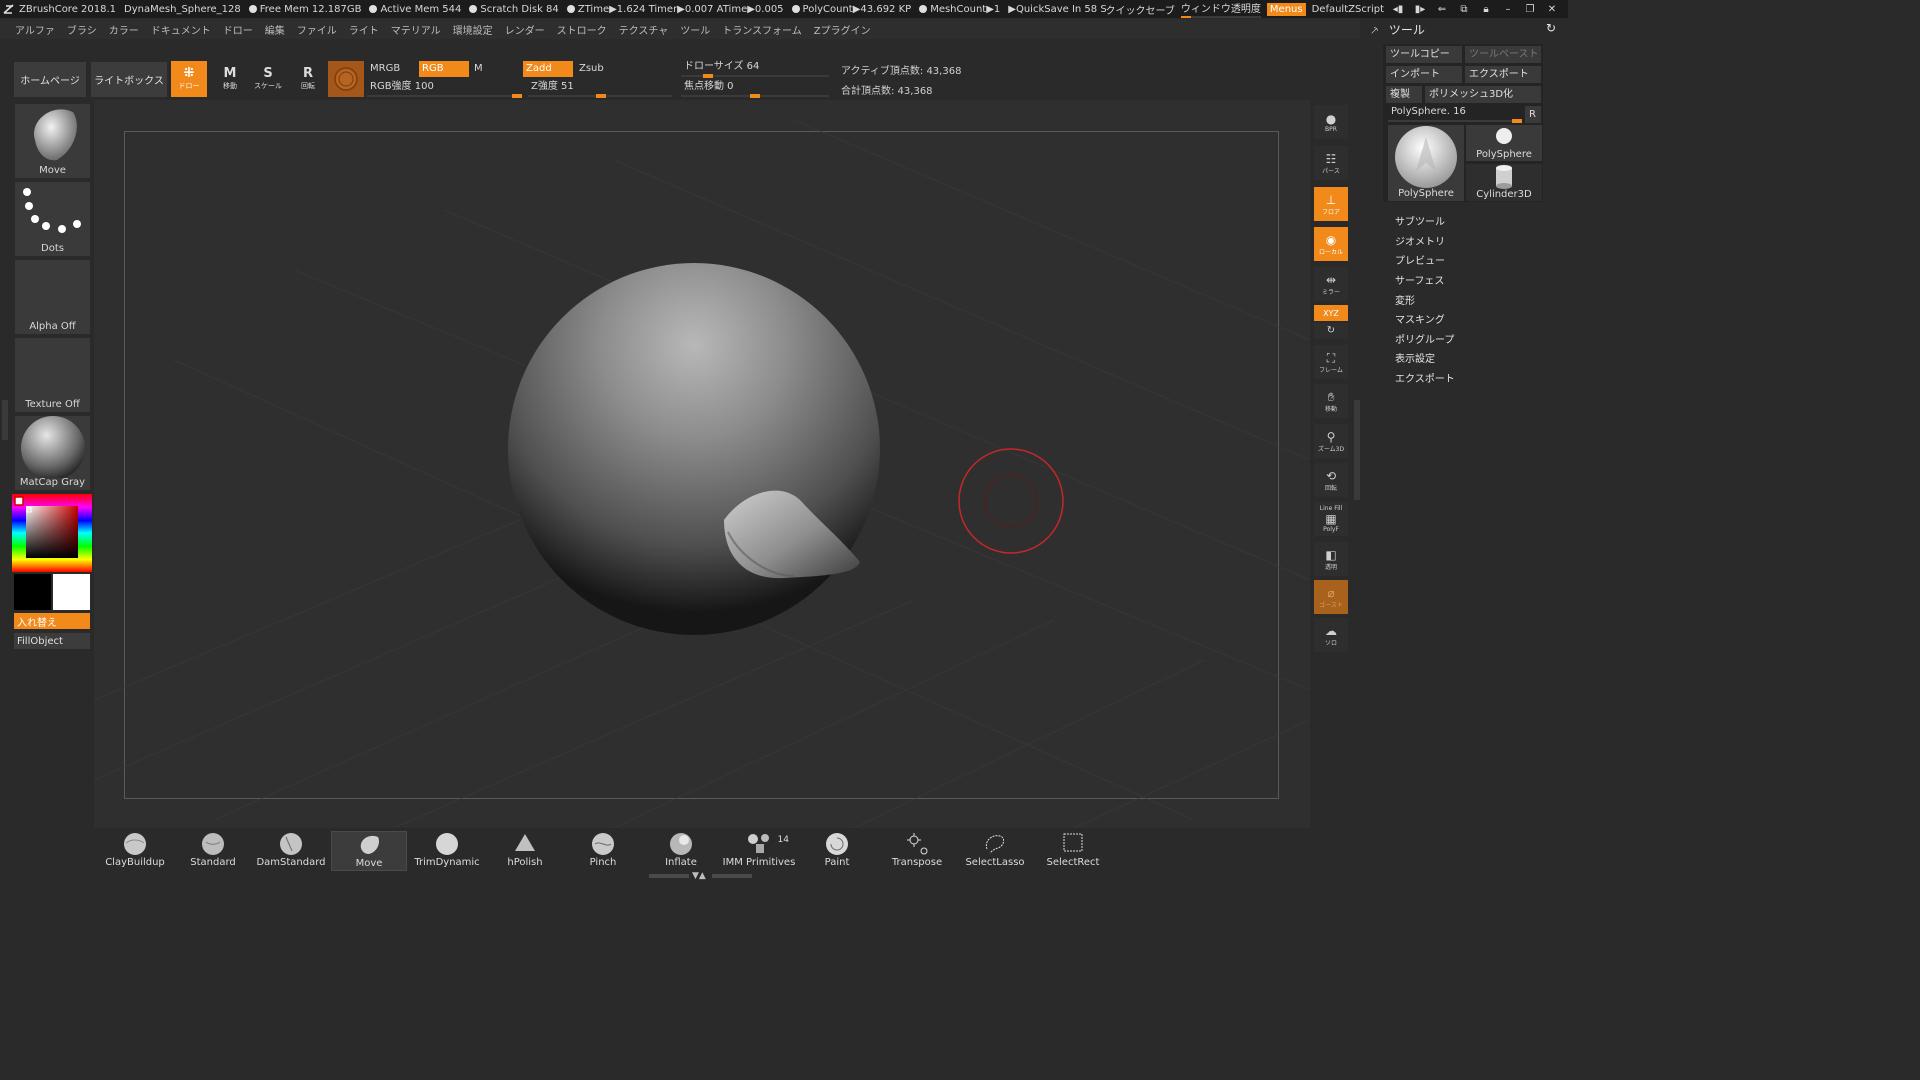 The height and width of the screenshot is (1080, 1920). I want to click on m-toggle: M, so click(496, 69).